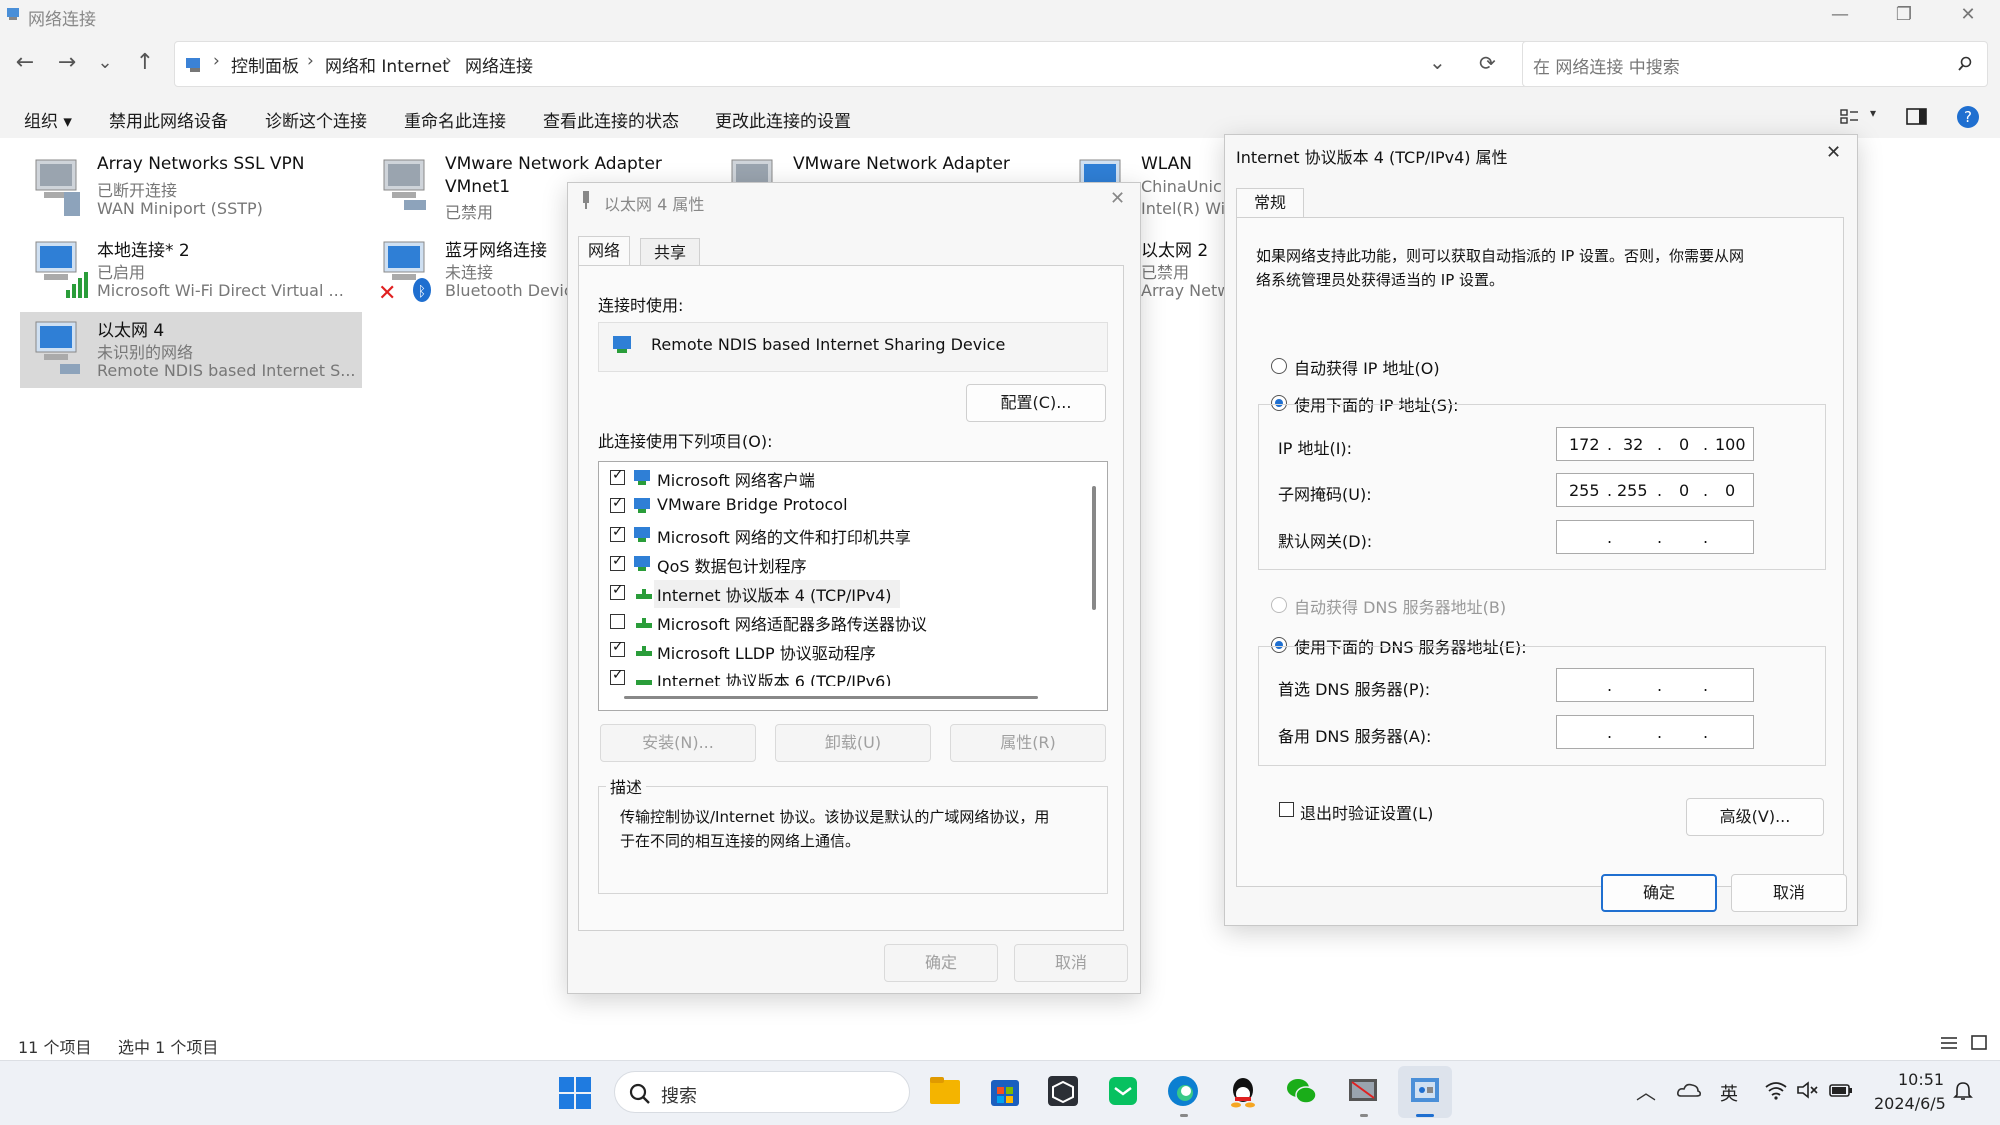 This screenshot has height=1125, width=2000. I want to click on refresh-icon: ⟳, so click(1487, 63).